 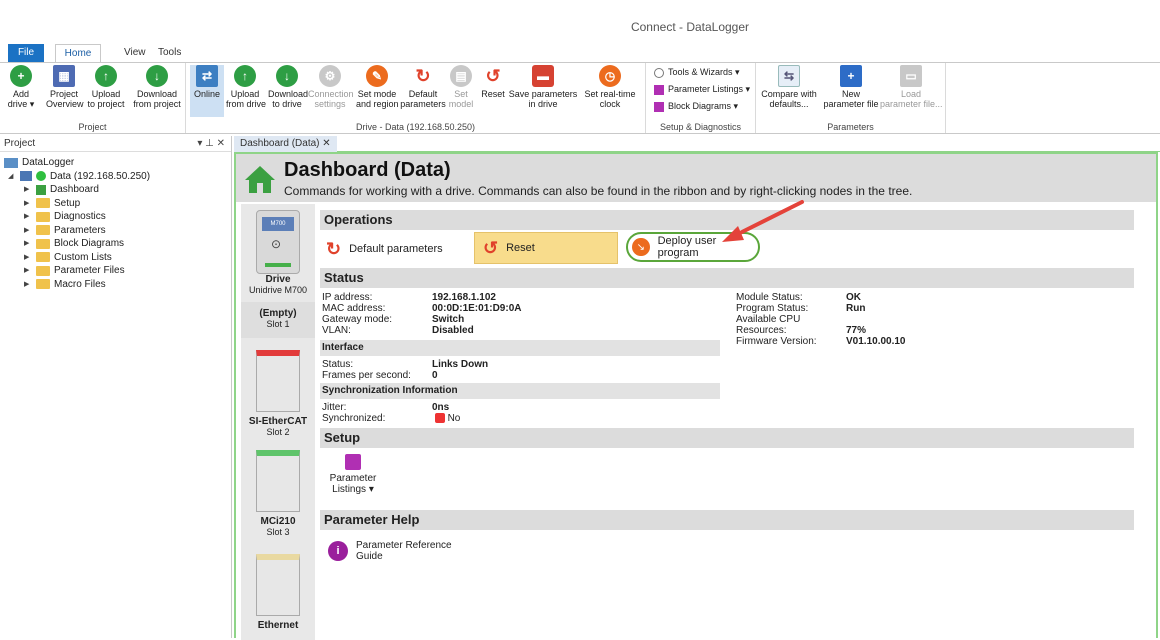 I want to click on keypad-icon: ⊙, so click(x=276, y=244).